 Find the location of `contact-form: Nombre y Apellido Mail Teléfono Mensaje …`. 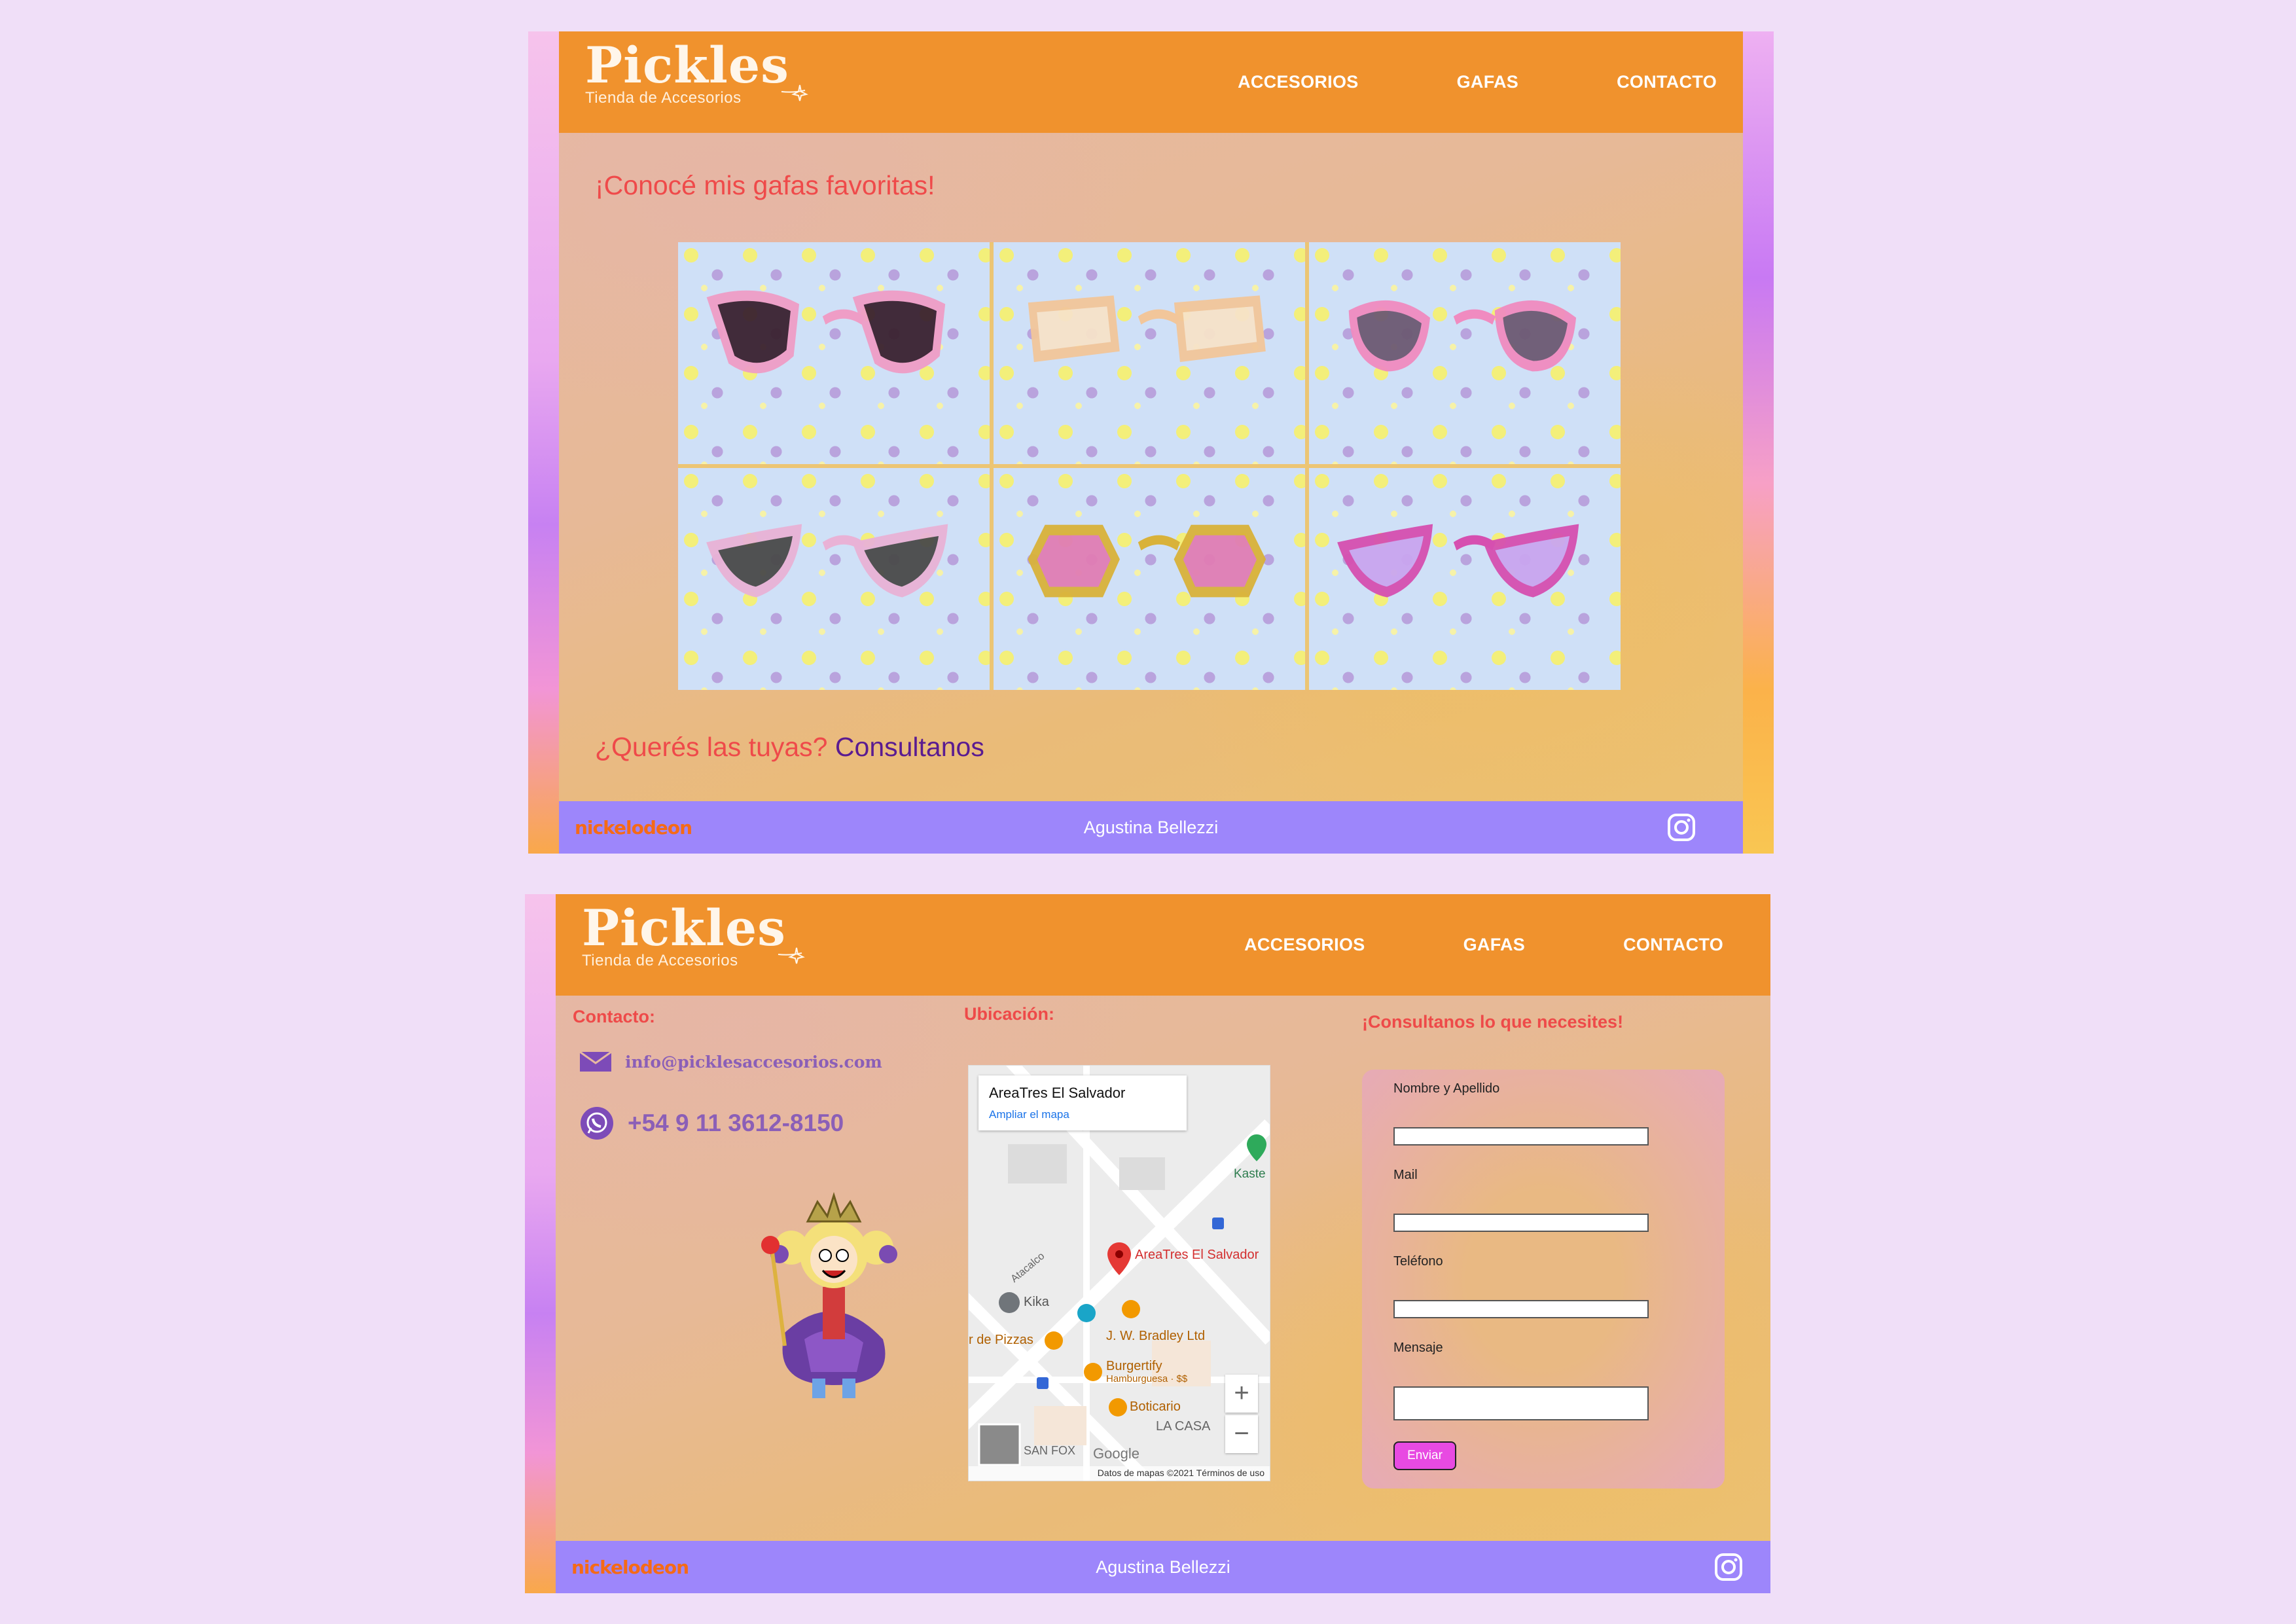

contact-form: Nombre y Apellido Mail Teléfono Mensaje … is located at coordinates (1543, 1279).